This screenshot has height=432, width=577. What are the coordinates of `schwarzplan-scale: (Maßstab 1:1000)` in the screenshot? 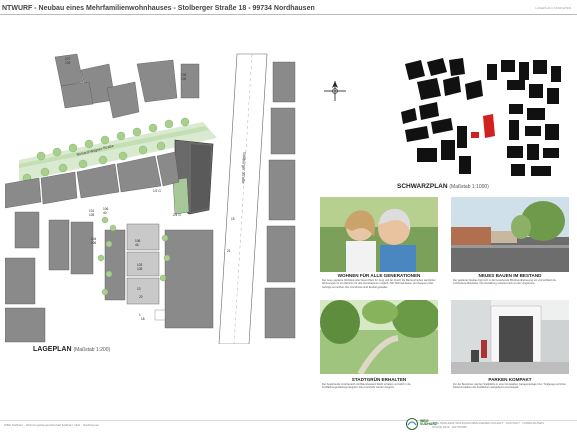 It's located at (469, 187).